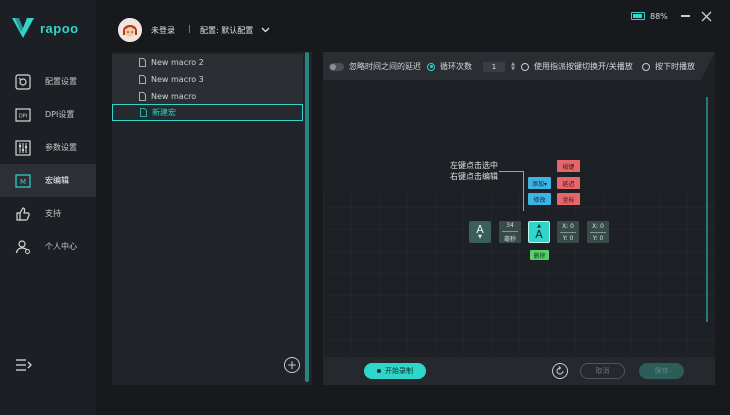 The height and width of the screenshot is (415, 730). Describe the element at coordinates (59, 28) in the screenshot. I see `brand-name: rapoo` at that location.